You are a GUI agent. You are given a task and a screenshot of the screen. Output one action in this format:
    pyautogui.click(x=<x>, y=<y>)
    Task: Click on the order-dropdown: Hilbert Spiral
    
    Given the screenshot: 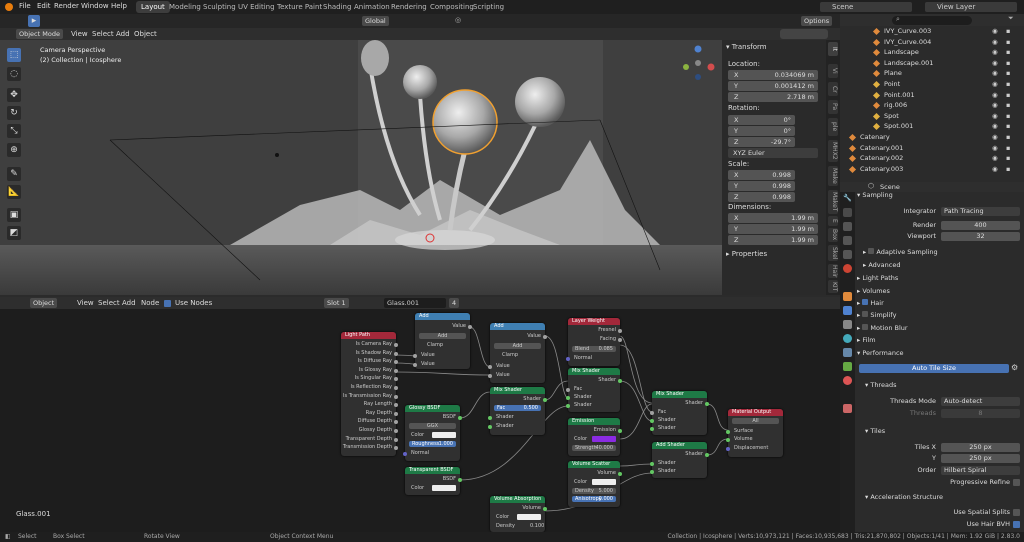 What is the action you would take?
    pyautogui.click(x=980, y=470)
    